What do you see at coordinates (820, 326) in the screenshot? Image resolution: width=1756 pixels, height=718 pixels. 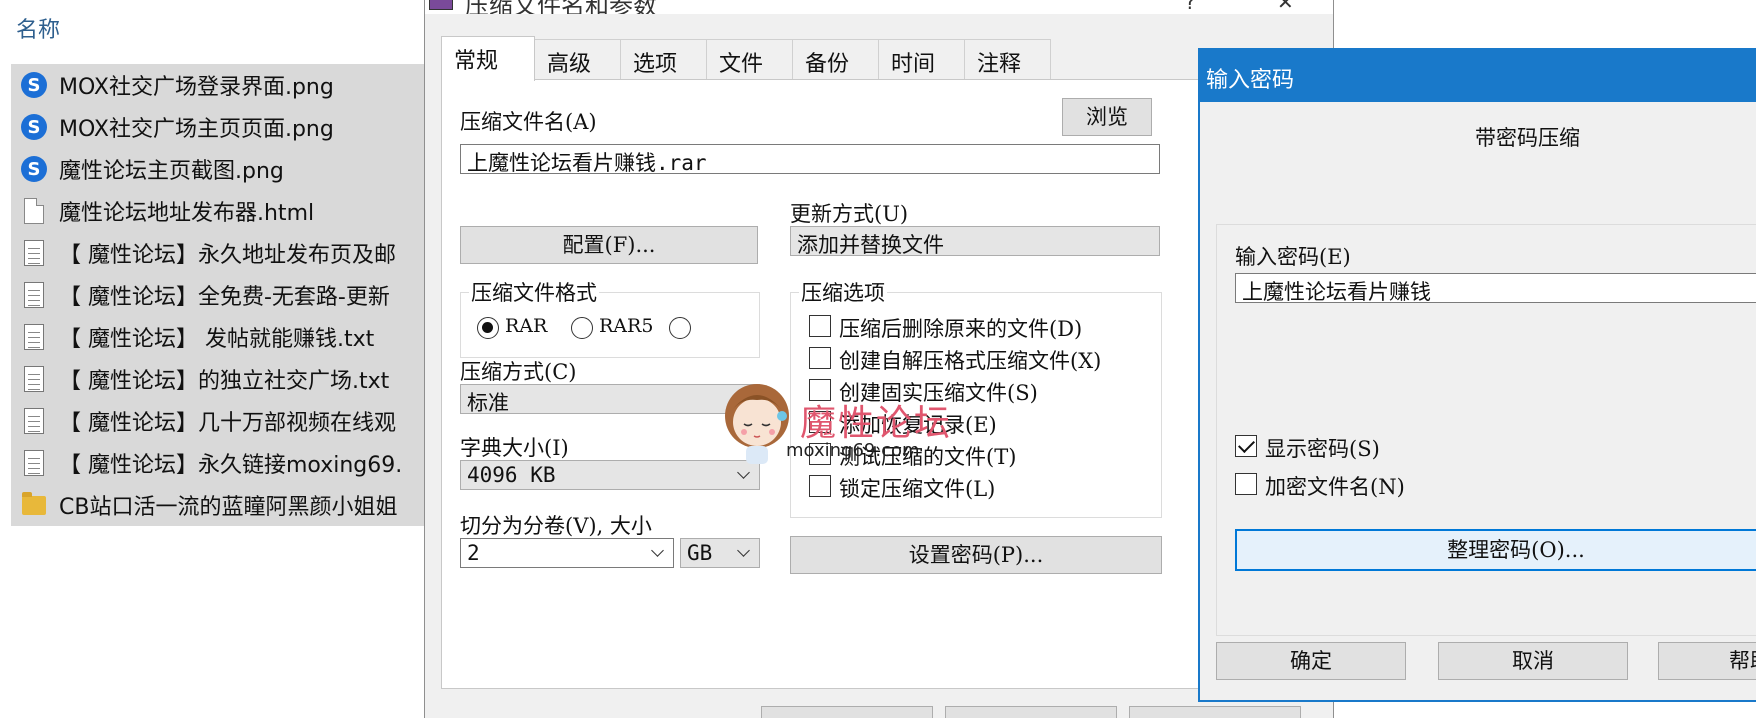 I see `checkbox-delete-after` at bounding box center [820, 326].